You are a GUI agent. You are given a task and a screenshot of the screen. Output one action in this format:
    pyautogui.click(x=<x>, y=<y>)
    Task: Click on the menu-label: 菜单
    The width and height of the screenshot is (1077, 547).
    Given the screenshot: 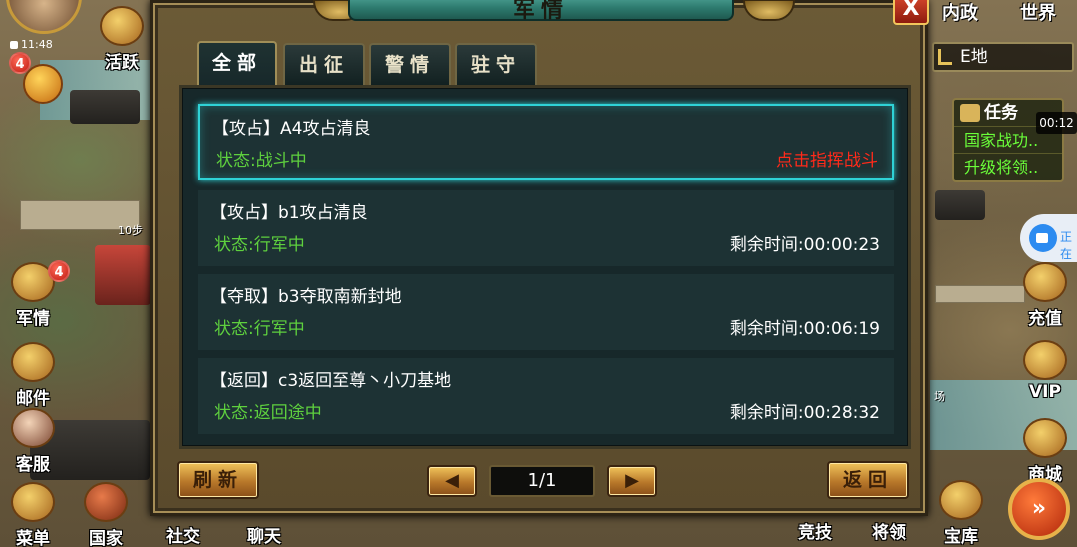 What is the action you would take?
    pyautogui.click(x=33, y=538)
    